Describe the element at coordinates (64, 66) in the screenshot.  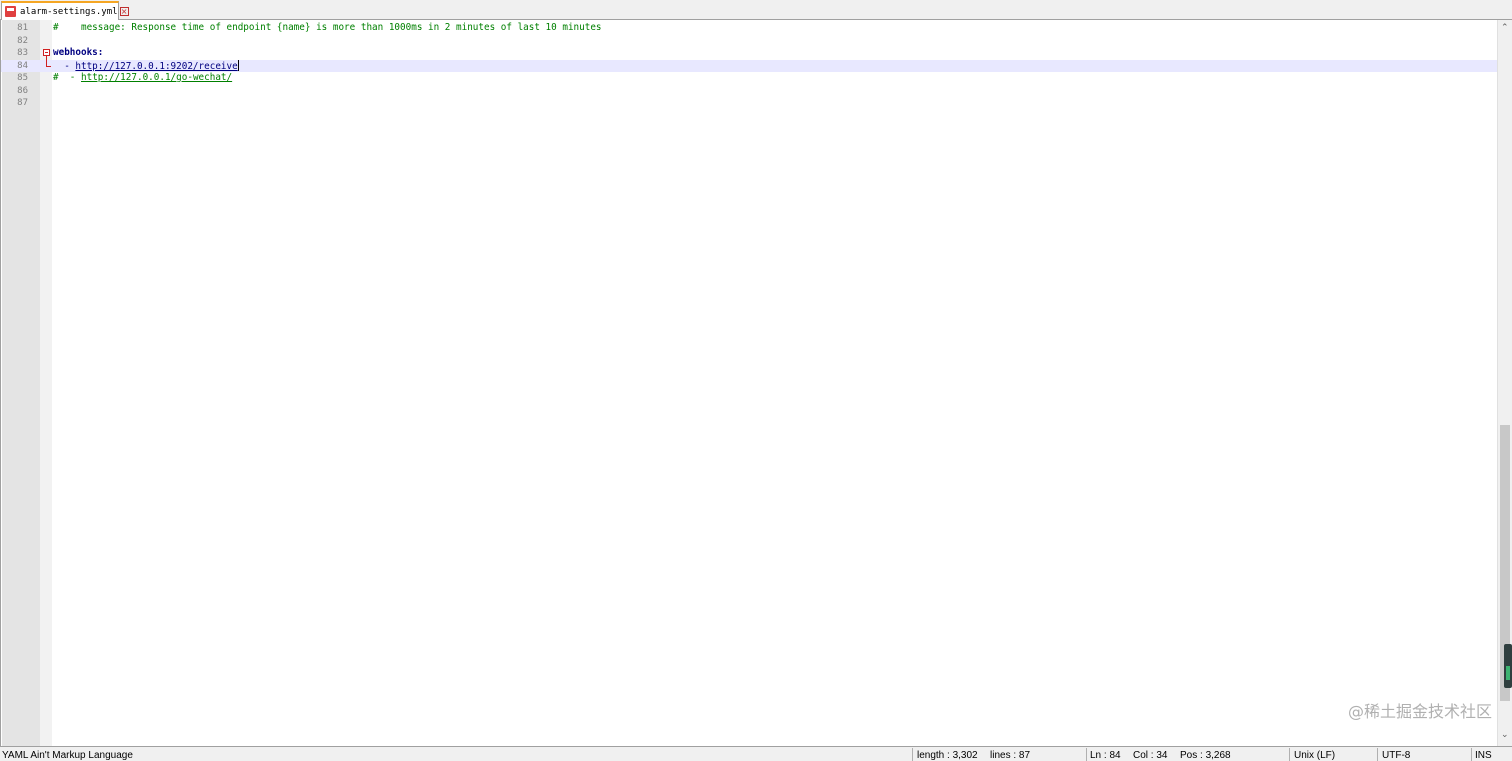
I see `list-dash: -` at that location.